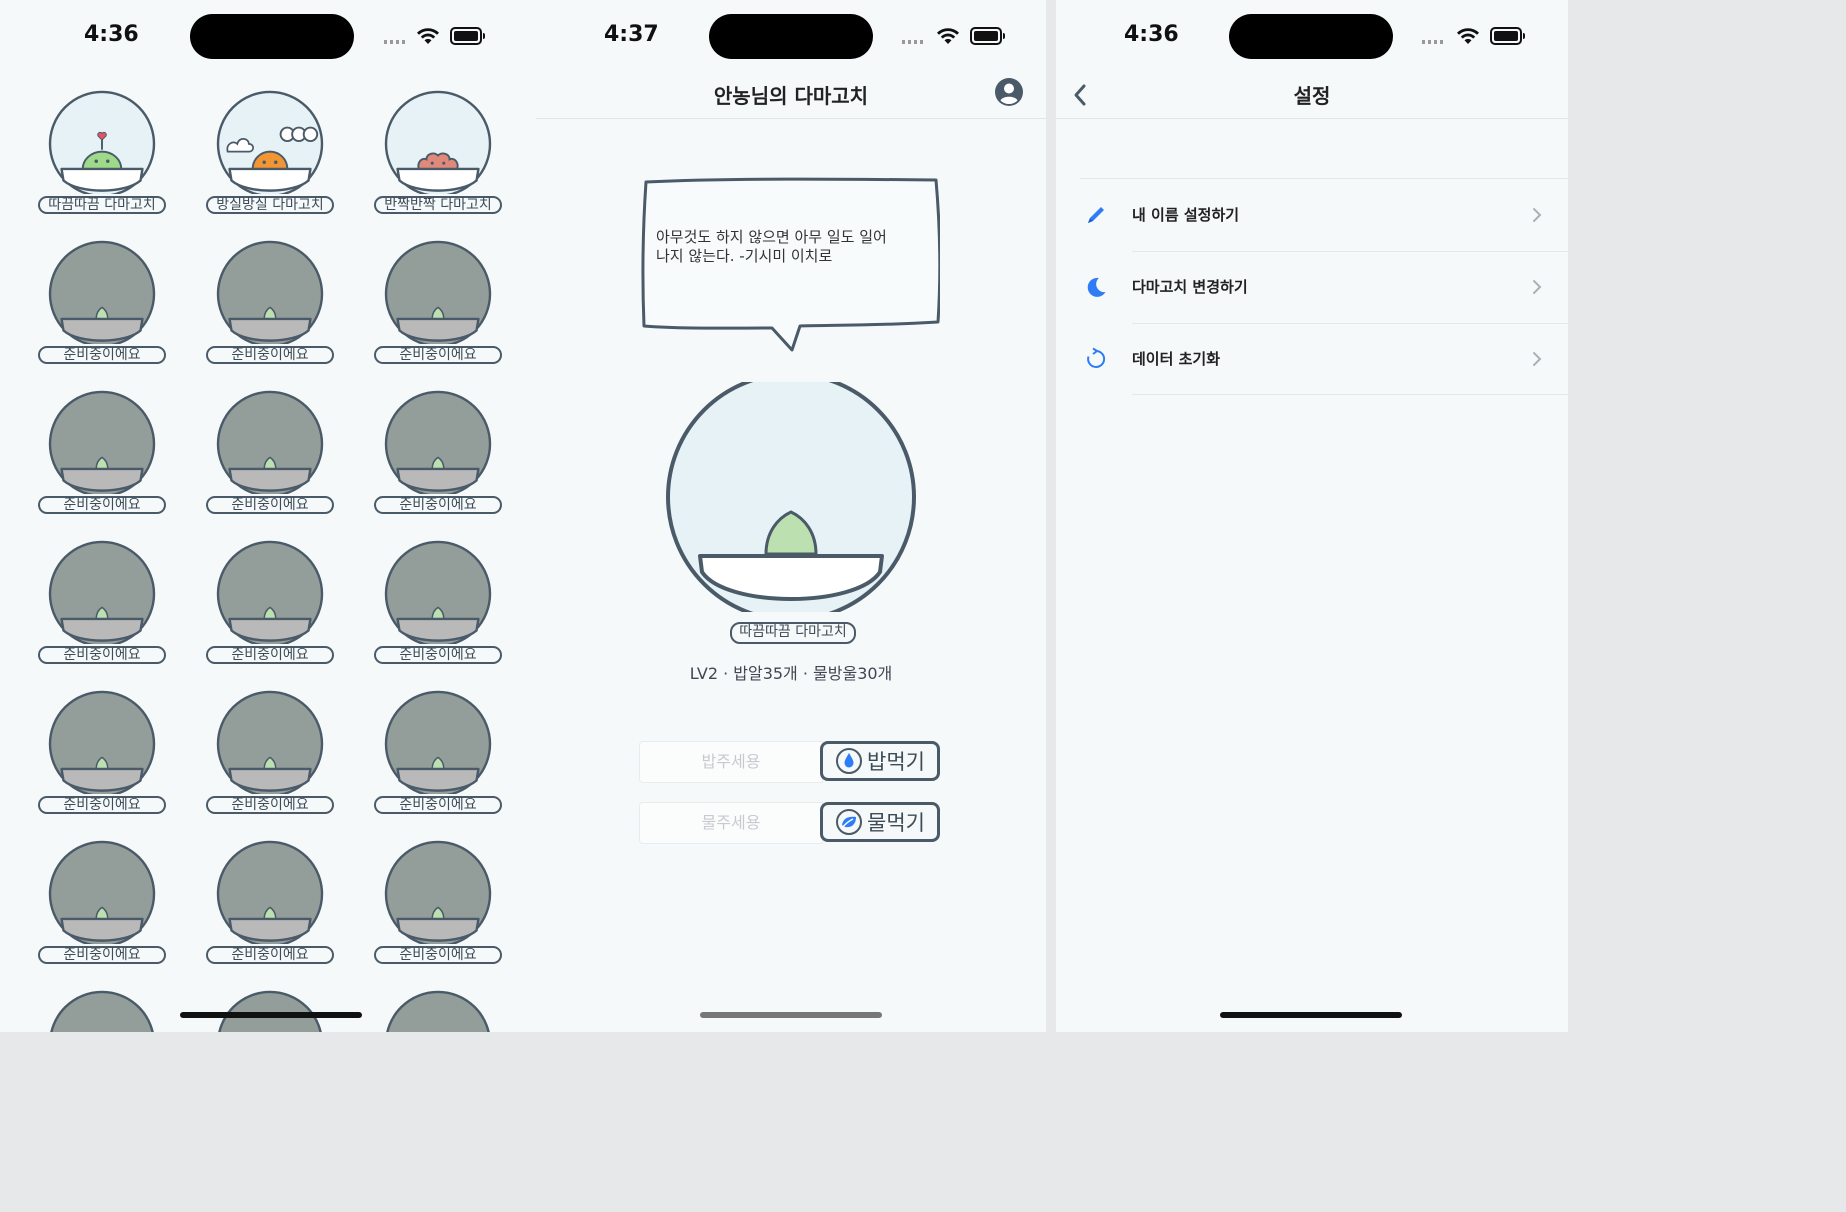 This screenshot has height=1212, width=1846. I want to click on water-drop-icon, so click(849, 761).